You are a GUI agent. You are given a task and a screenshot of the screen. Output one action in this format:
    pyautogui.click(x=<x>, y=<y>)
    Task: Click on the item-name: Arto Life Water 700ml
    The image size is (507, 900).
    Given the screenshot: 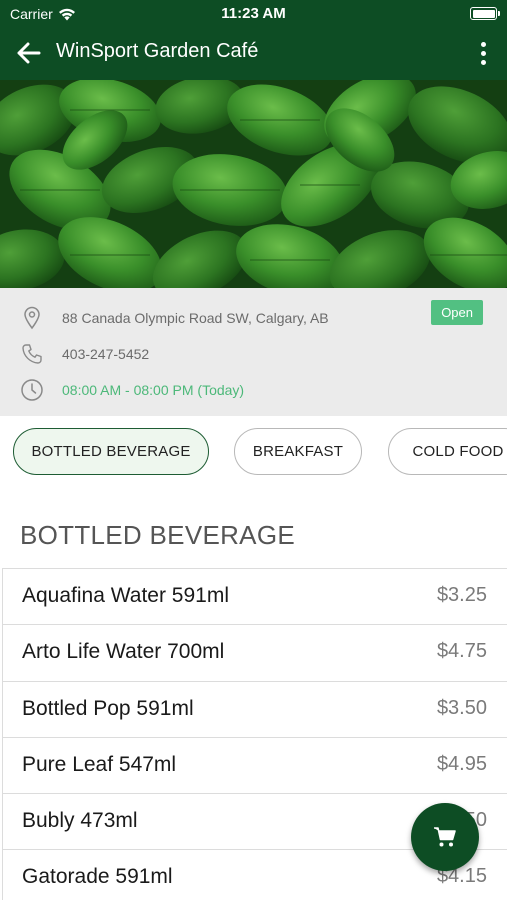 What is the action you would take?
    pyautogui.click(x=123, y=652)
    